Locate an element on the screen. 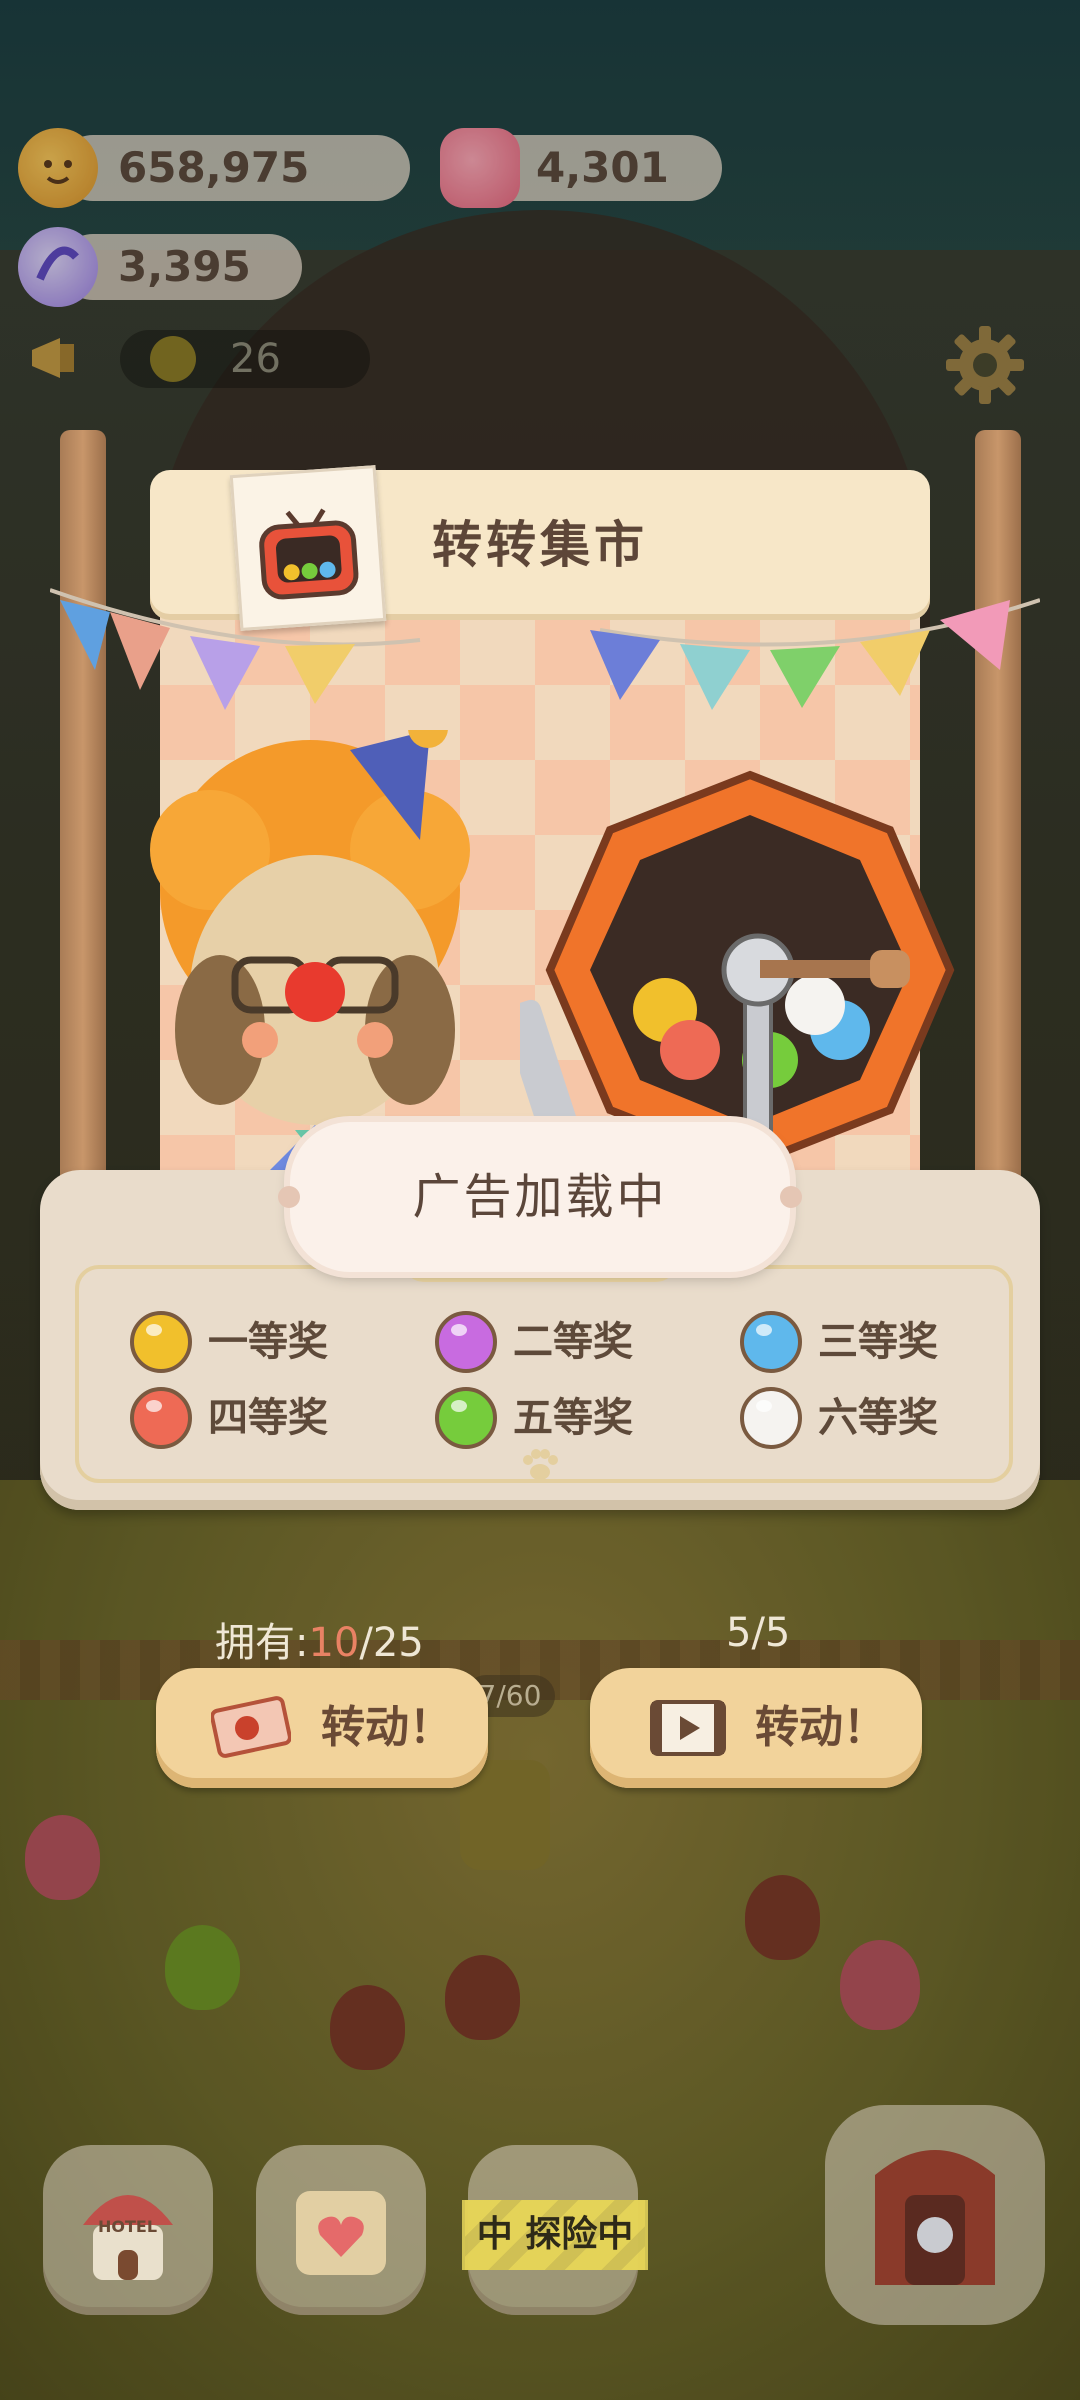 The width and height of the screenshot is (1080, 2400). owned-label: 拥有: is located at coordinates (262, 1643).